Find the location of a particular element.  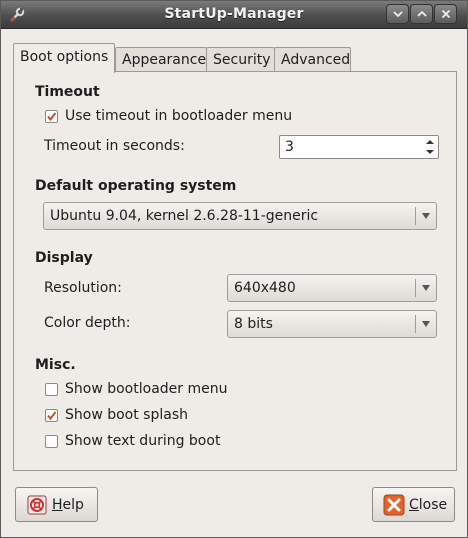

display-heading: Display is located at coordinates (64, 258).